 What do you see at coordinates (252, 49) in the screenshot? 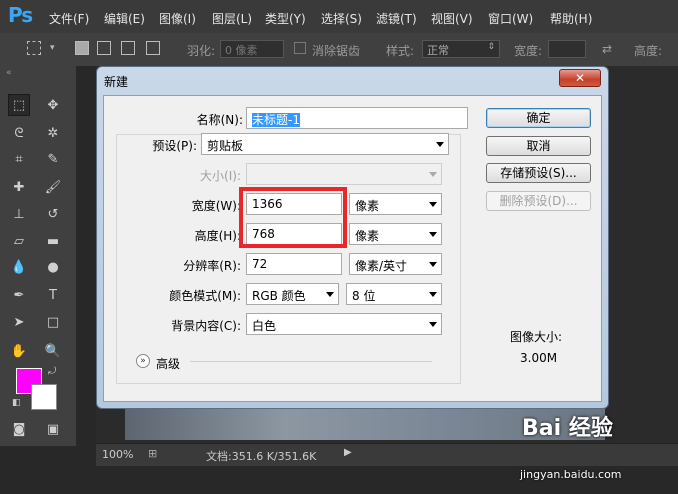
I see `feather-input: 0 像素` at bounding box center [252, 49].